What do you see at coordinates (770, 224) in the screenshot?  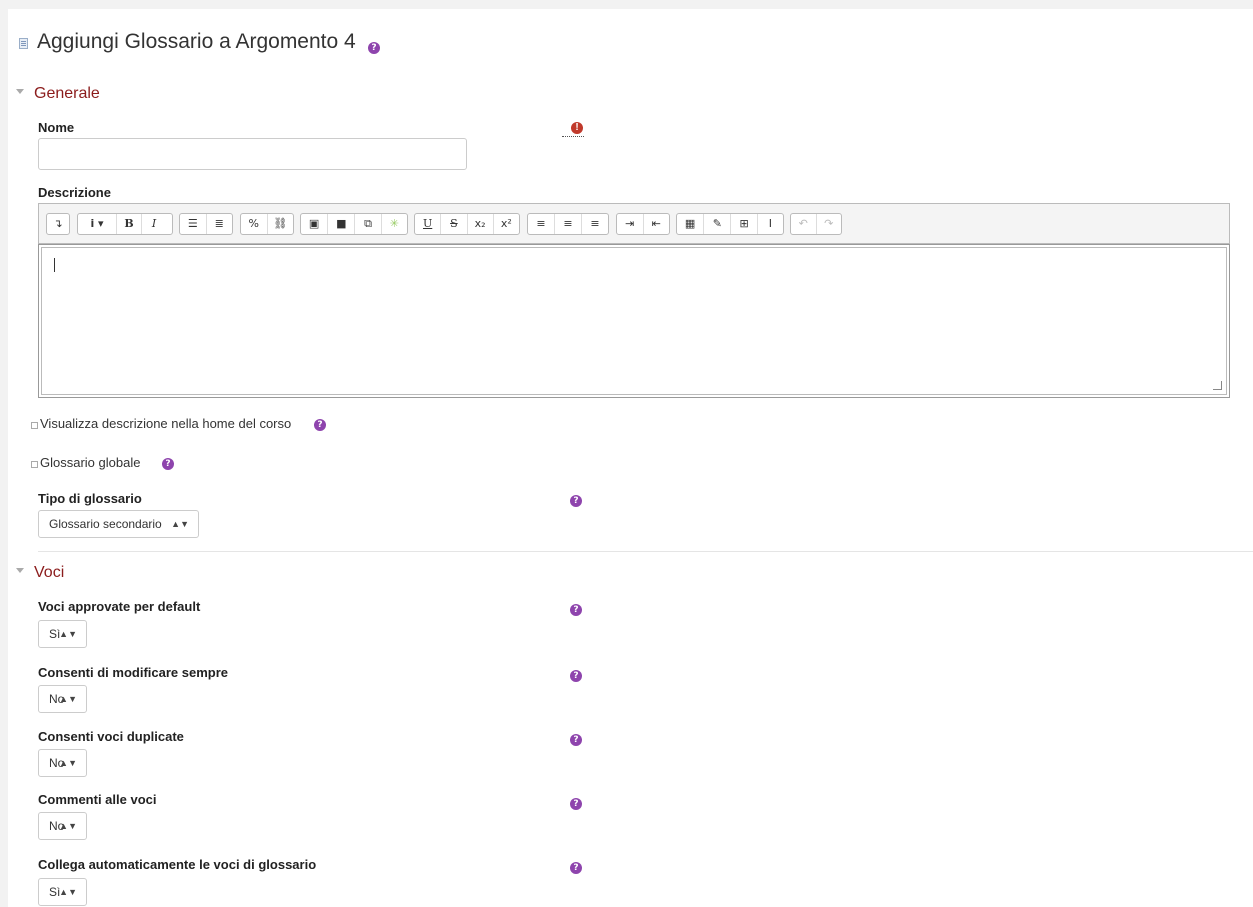 I see `clear-format-icon: I` at bounding box center [770, 224].